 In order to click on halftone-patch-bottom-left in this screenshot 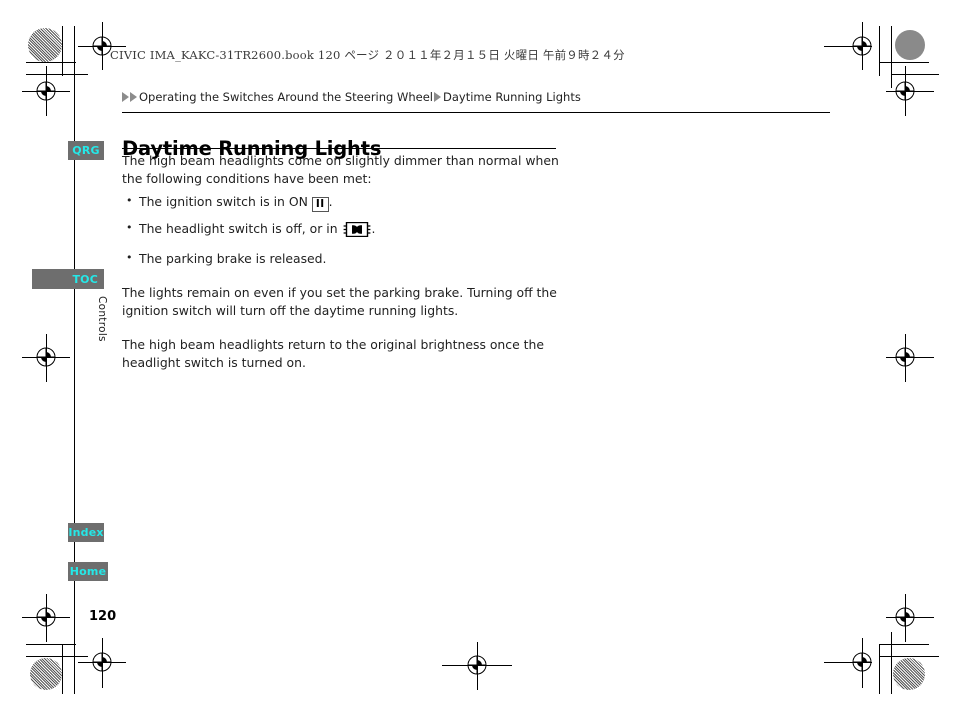, I will do `click(46, 674)`.